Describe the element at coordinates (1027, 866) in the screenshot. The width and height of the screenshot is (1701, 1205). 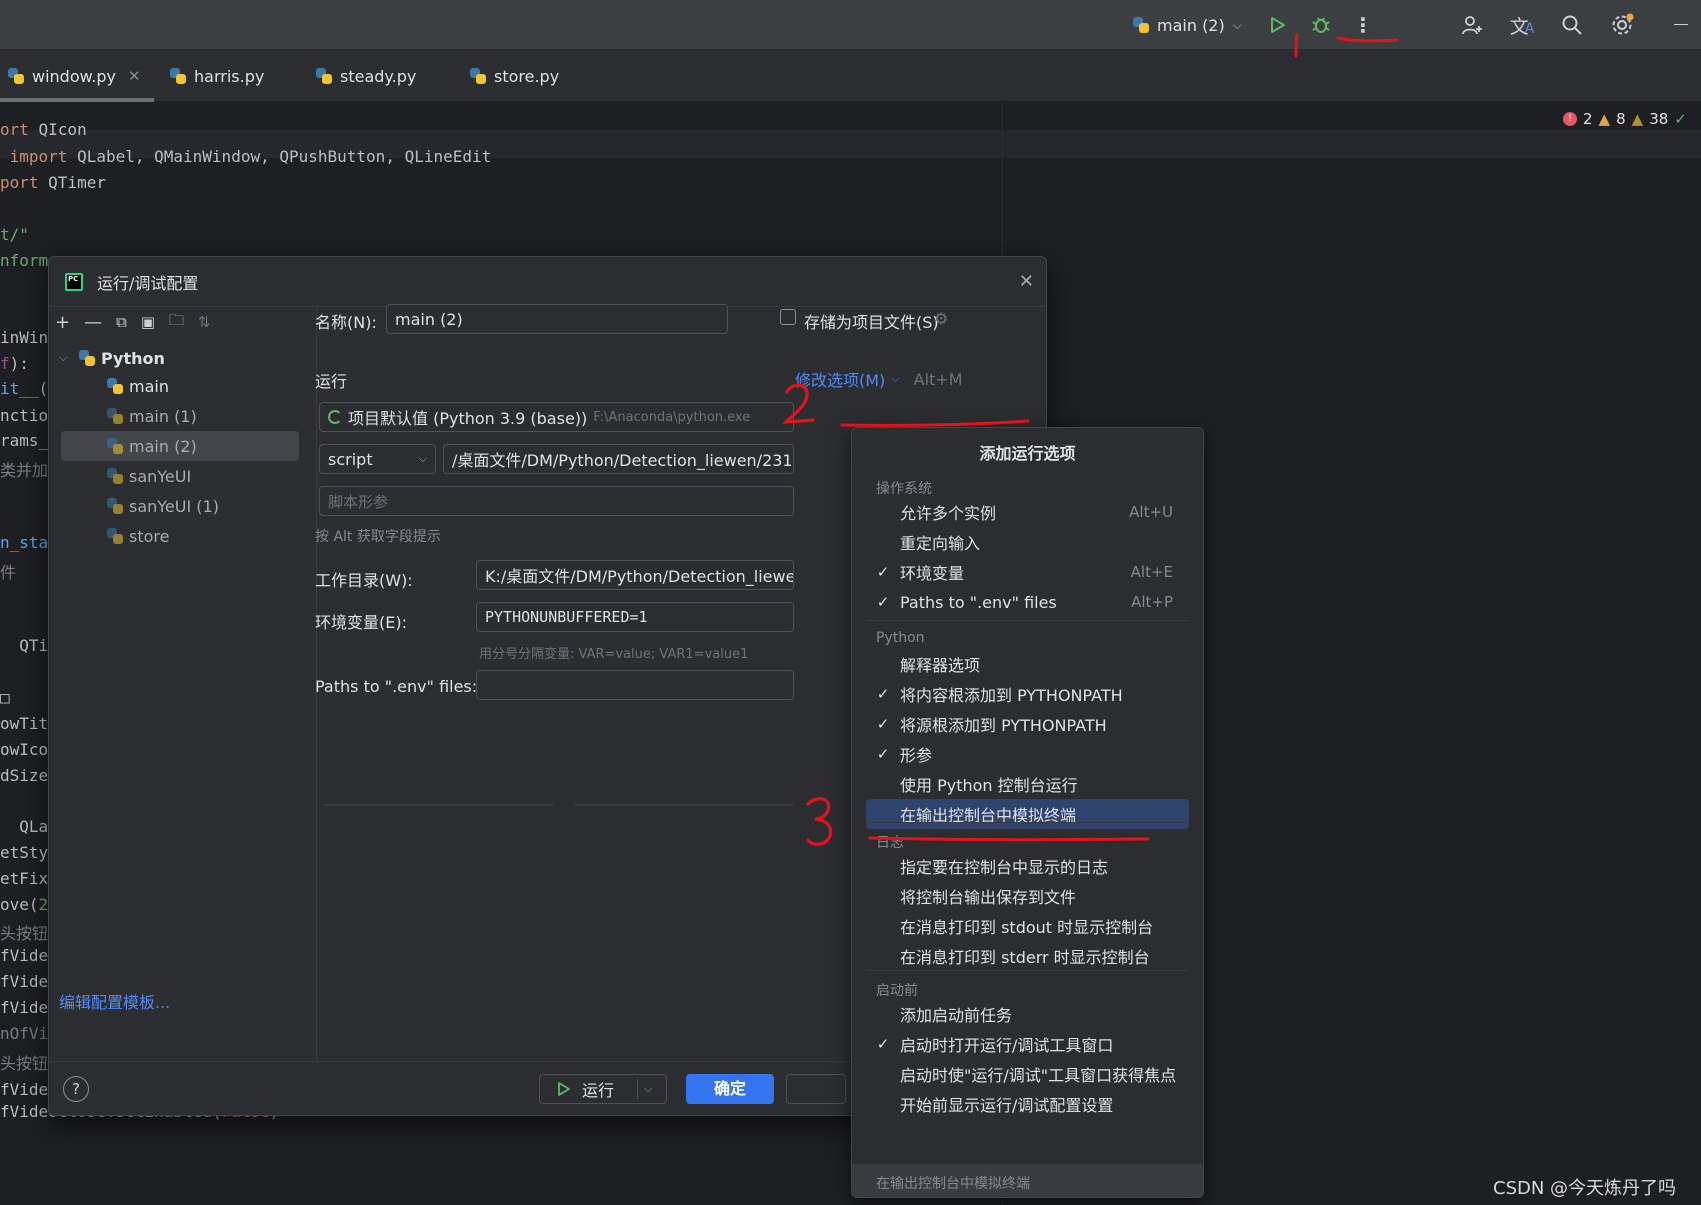
I see `popup-option: 指定要在控制台中显示的日志` at that location.